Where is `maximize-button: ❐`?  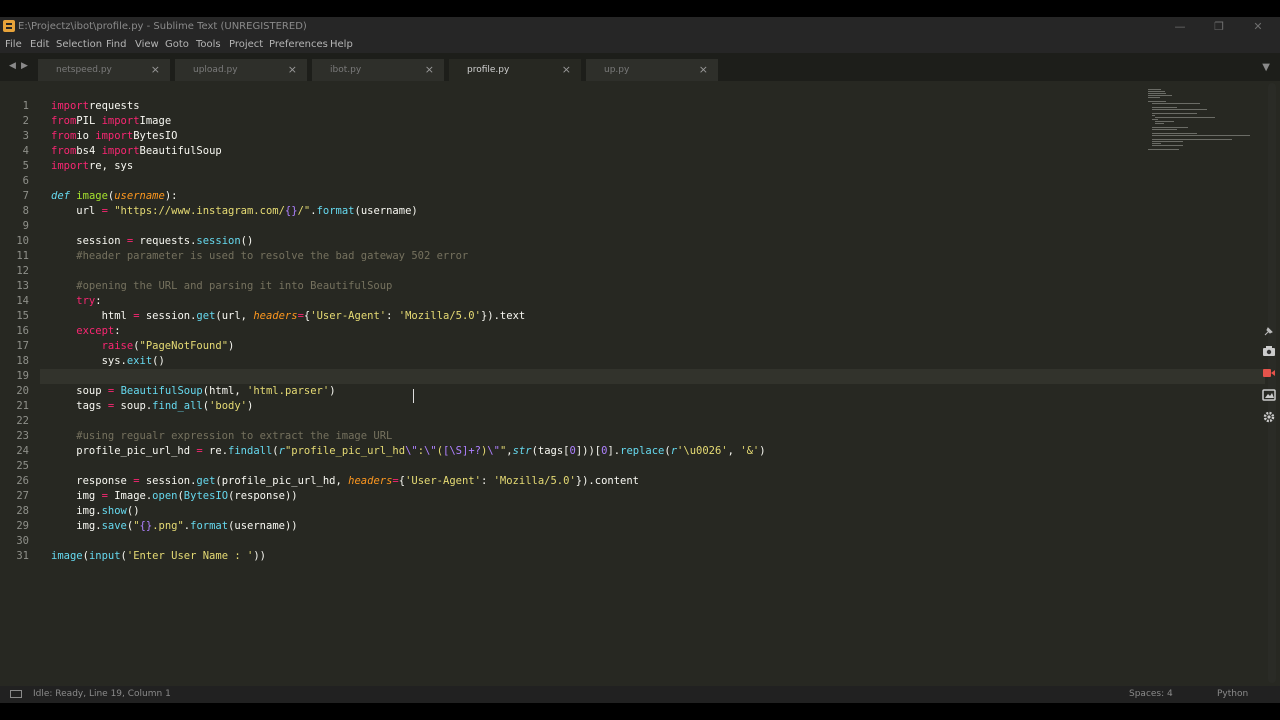 maximize-button: ❐ is located at coordinates (1219, 26).